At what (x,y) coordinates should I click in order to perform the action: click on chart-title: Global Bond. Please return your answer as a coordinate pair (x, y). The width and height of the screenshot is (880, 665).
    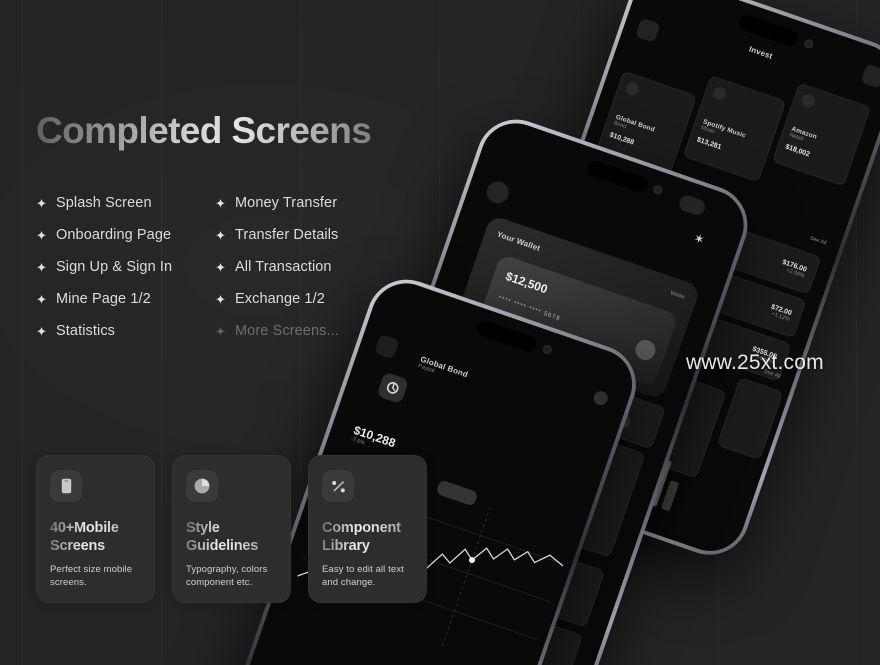
    Looking at the image, I should click on (444, 367).